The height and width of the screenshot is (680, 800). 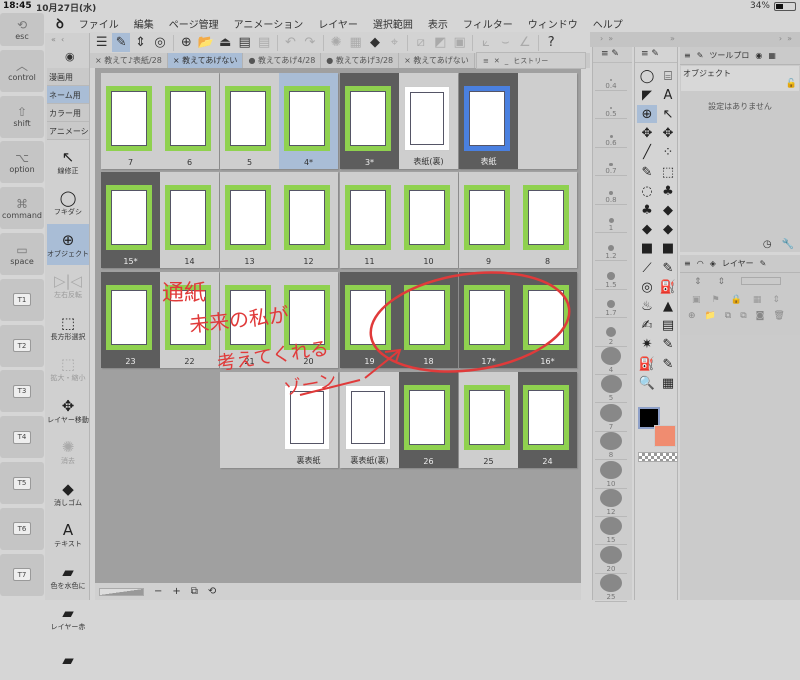 I want to click on mask-icon: ▦, so click(x=757, y=300).